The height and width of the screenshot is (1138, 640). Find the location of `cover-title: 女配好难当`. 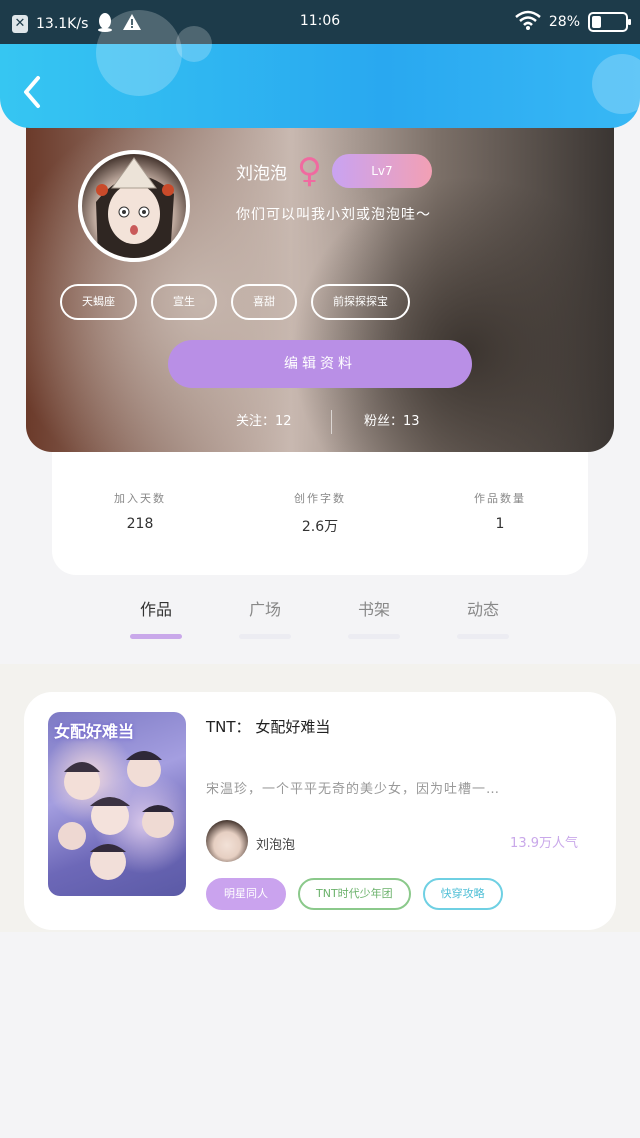

cover-title: 女配好难当 is located at coordinates (94, 731).